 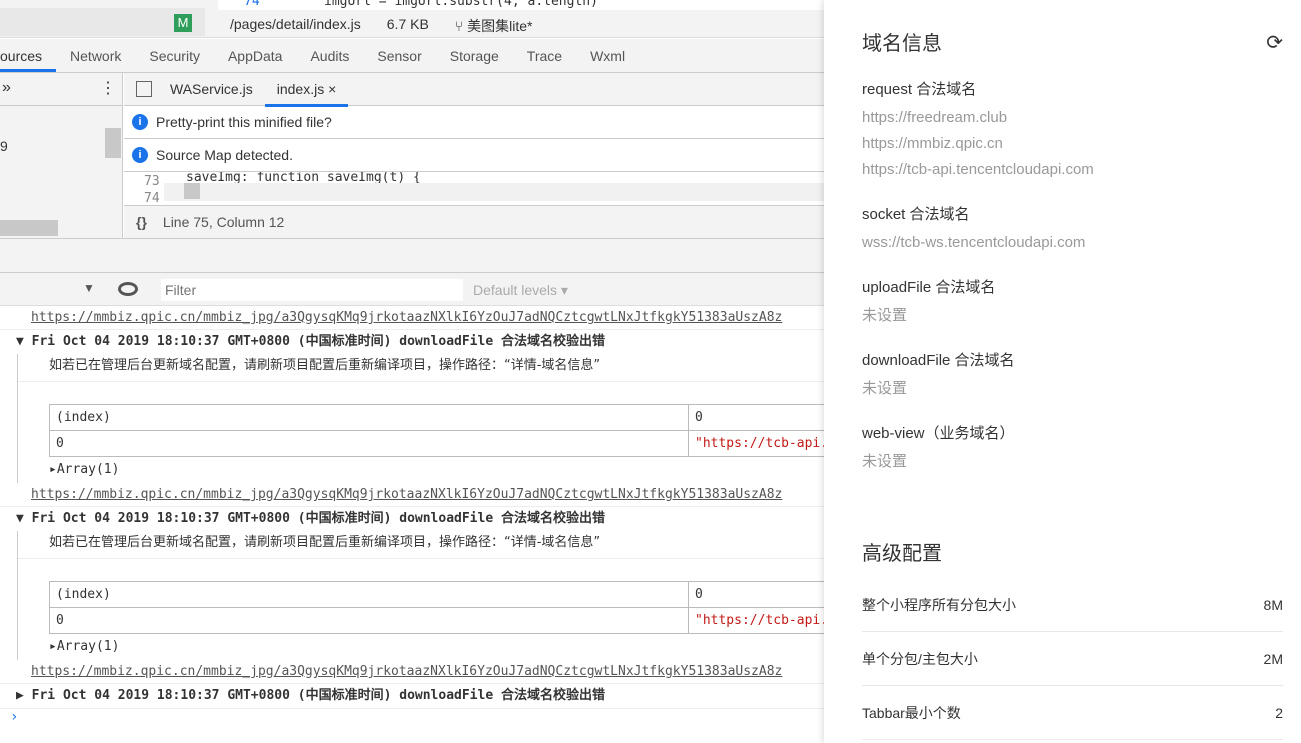 I want to click on branch-icon: ⑂, so click(x=459, y=26).